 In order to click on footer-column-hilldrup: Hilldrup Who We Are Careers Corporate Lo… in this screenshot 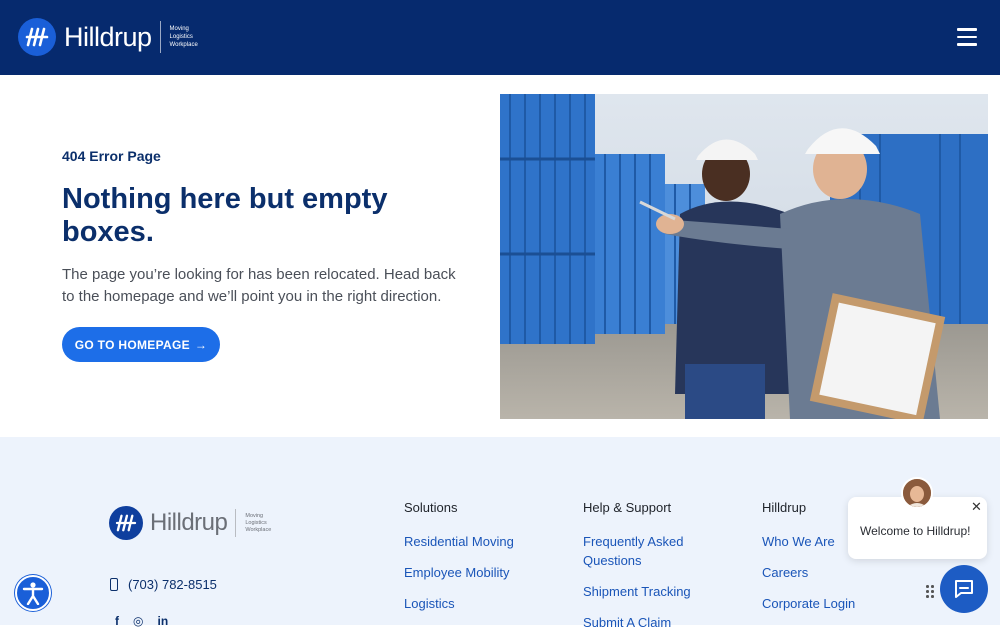, I will do `click(808, 556)`.